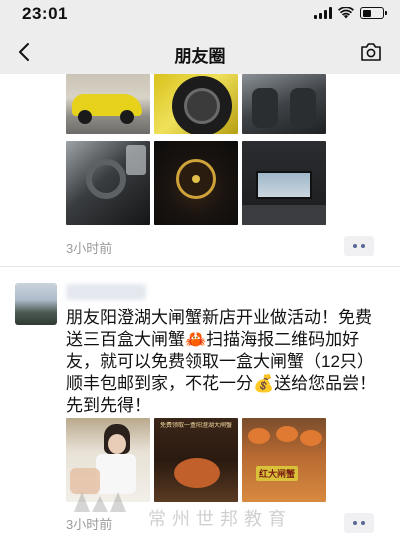 Image resolution: width=400 pixels, height=536 pixels. Describe the element at coordinates (359, 246) in the screenshot. I see `post1-more-button` at that location.